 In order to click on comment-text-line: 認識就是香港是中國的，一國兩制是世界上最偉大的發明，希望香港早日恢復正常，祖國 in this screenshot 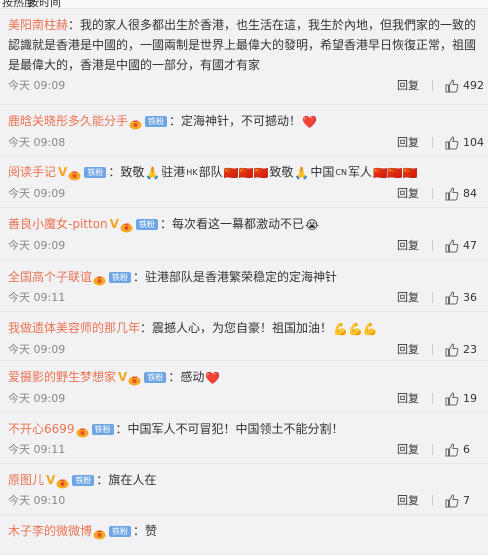, I will do `click(242, 45)`.